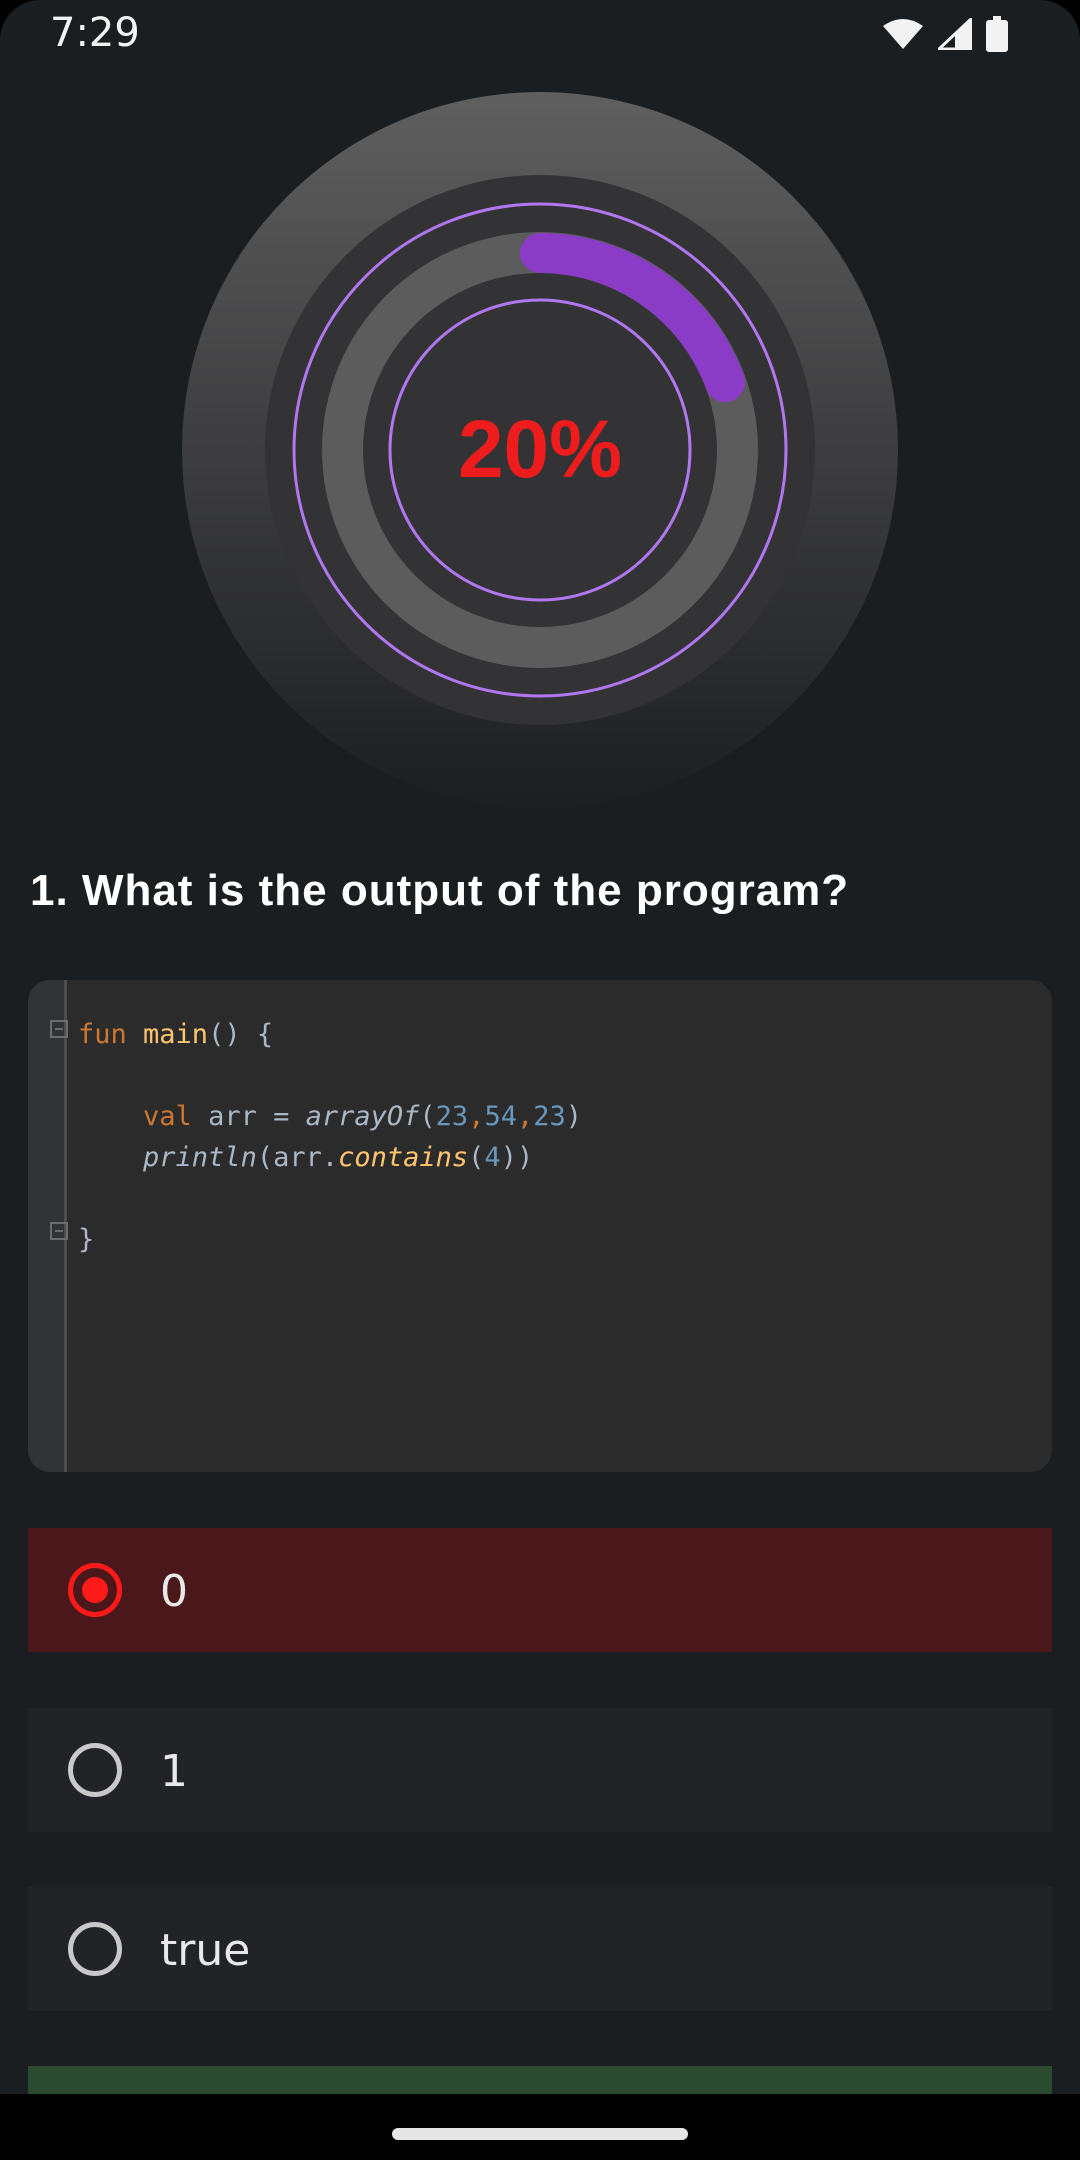 Image resolution: width=1080 pixels, height=2160 pixels. What do you see at coordinates (174, 1771) in the screenshot?
I see `option-label: 1` at bounding box center [174, 1771].